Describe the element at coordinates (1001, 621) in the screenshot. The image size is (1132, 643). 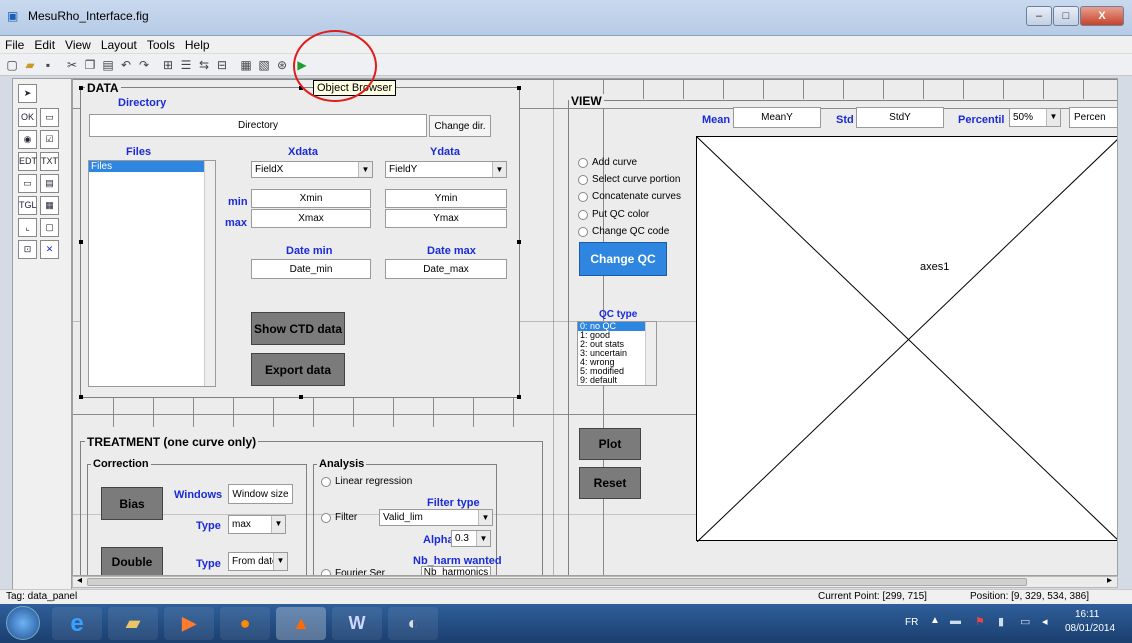
I see `power-icon: ▮` at that location.